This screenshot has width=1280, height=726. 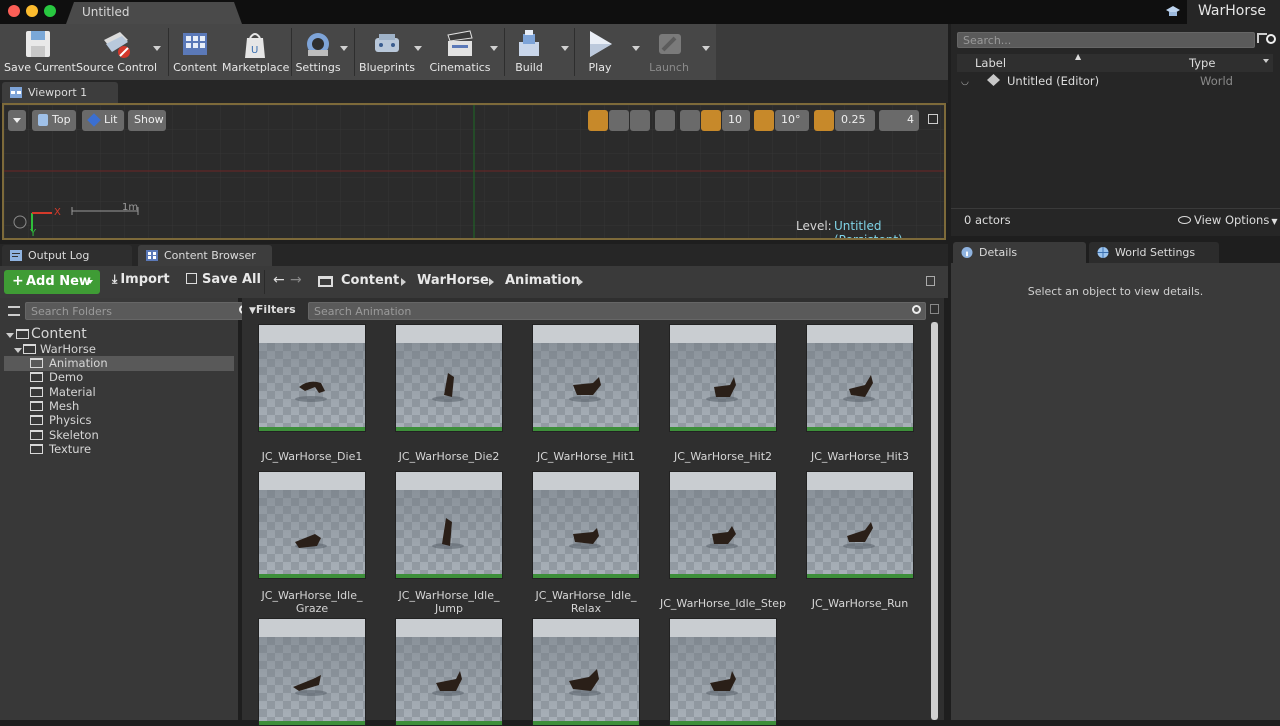 What do you see at coordinates (598, 120) in the screenshot?
I see `translate-mode-icon` at bounding box center [598, 120].